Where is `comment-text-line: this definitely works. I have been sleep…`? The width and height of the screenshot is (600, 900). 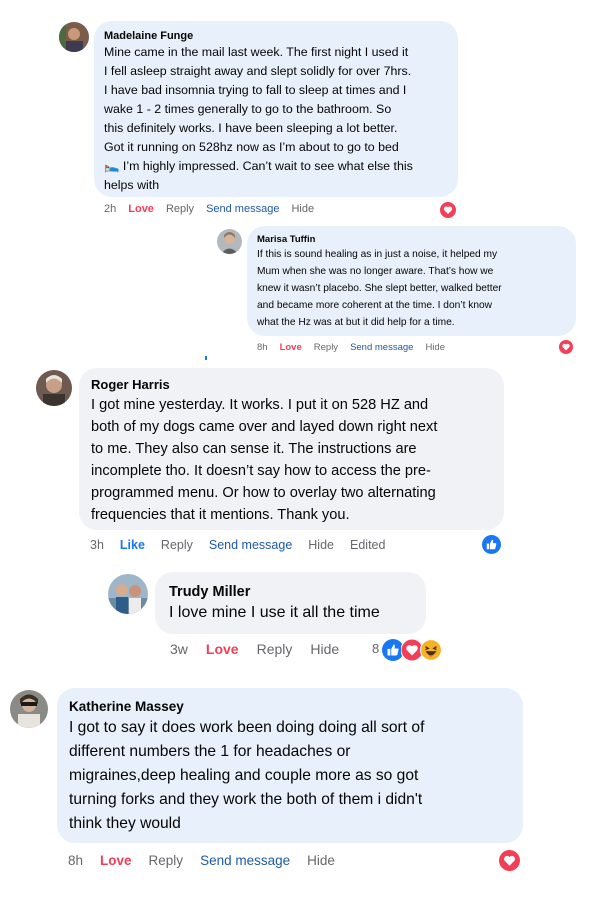
comment-text-line: this definitely works. I have been sleep… is located at coordinates (251, 128).